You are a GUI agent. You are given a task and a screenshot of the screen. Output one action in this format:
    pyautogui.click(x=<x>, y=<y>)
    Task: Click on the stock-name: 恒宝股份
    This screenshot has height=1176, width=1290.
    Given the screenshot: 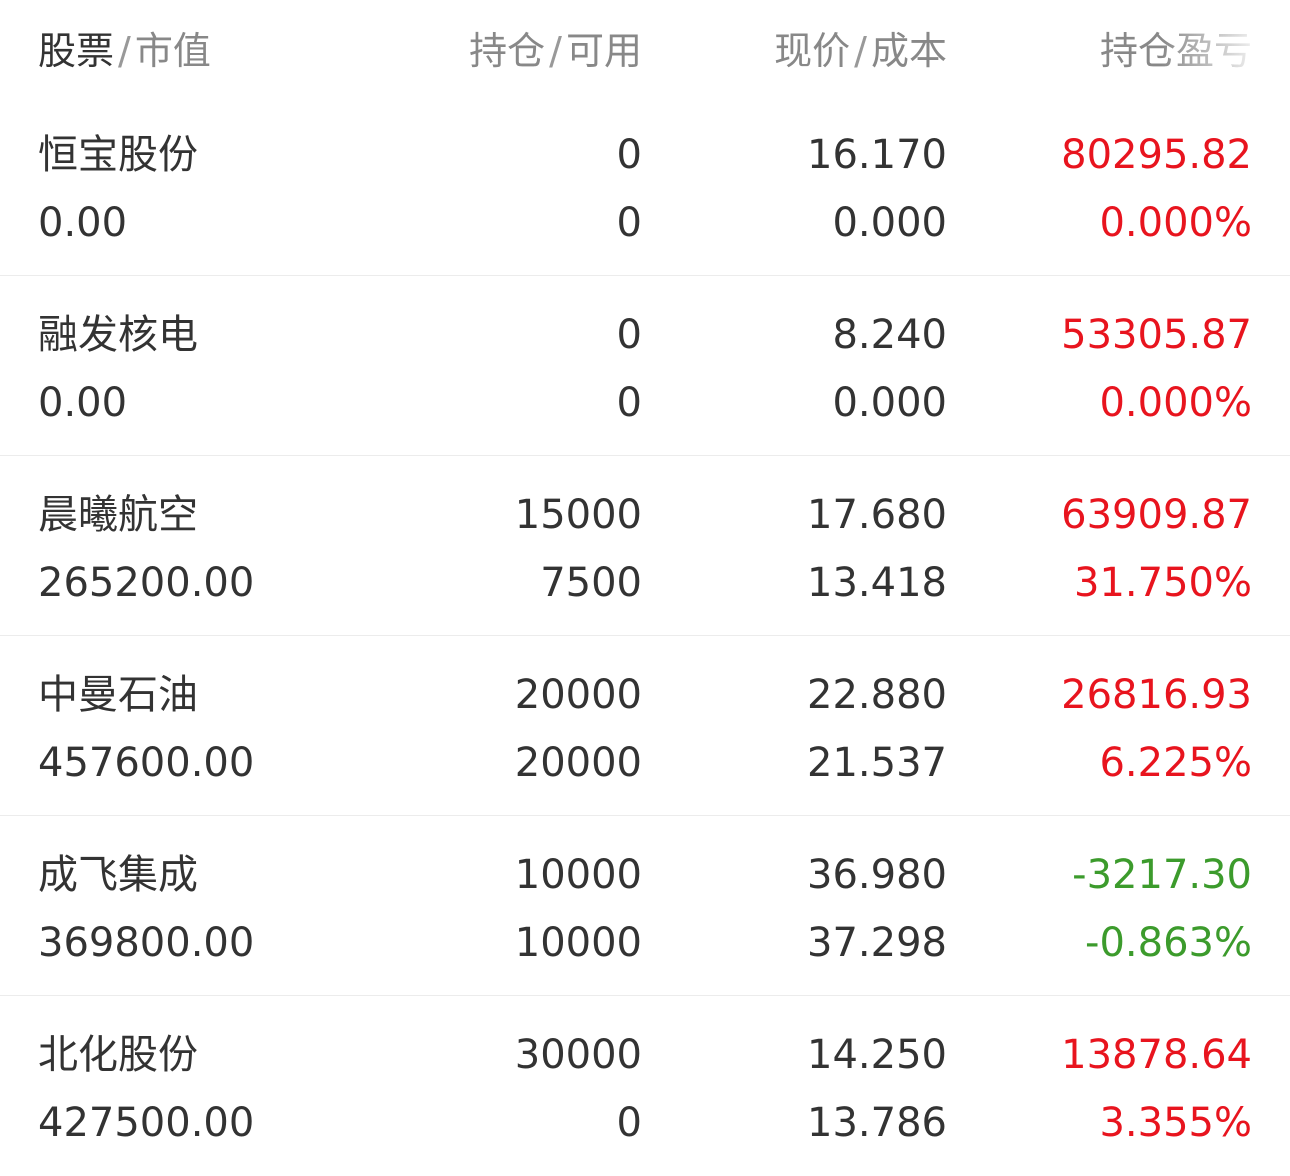 What is the action you would take?
    pyautogui.click(x=118, y=155)
    